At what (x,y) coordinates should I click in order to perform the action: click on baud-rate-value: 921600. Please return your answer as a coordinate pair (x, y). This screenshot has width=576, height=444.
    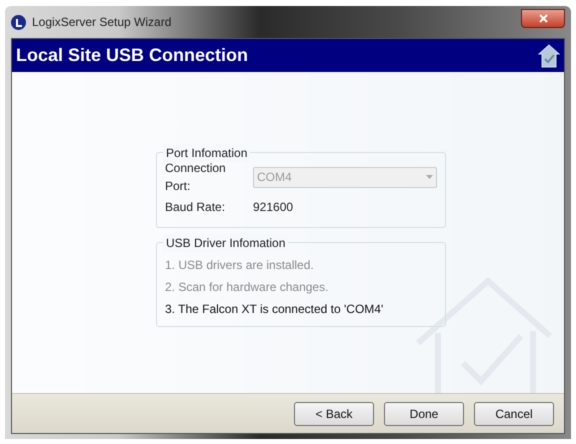
    Looking at the image, I should click on (273, 207).